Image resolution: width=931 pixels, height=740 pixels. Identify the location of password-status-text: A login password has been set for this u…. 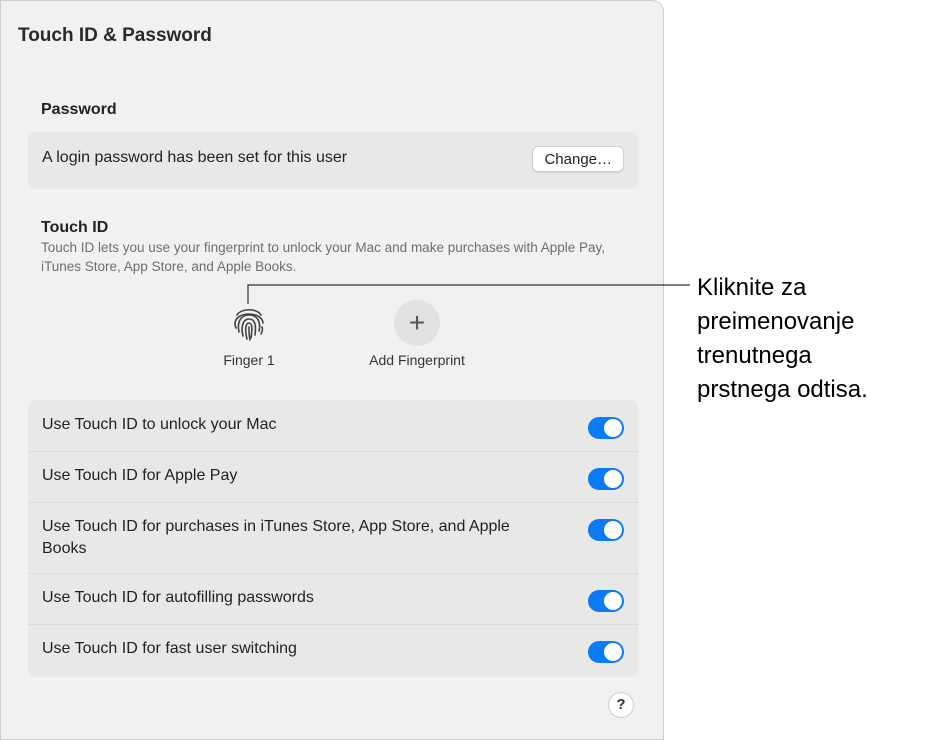
(195, 157).